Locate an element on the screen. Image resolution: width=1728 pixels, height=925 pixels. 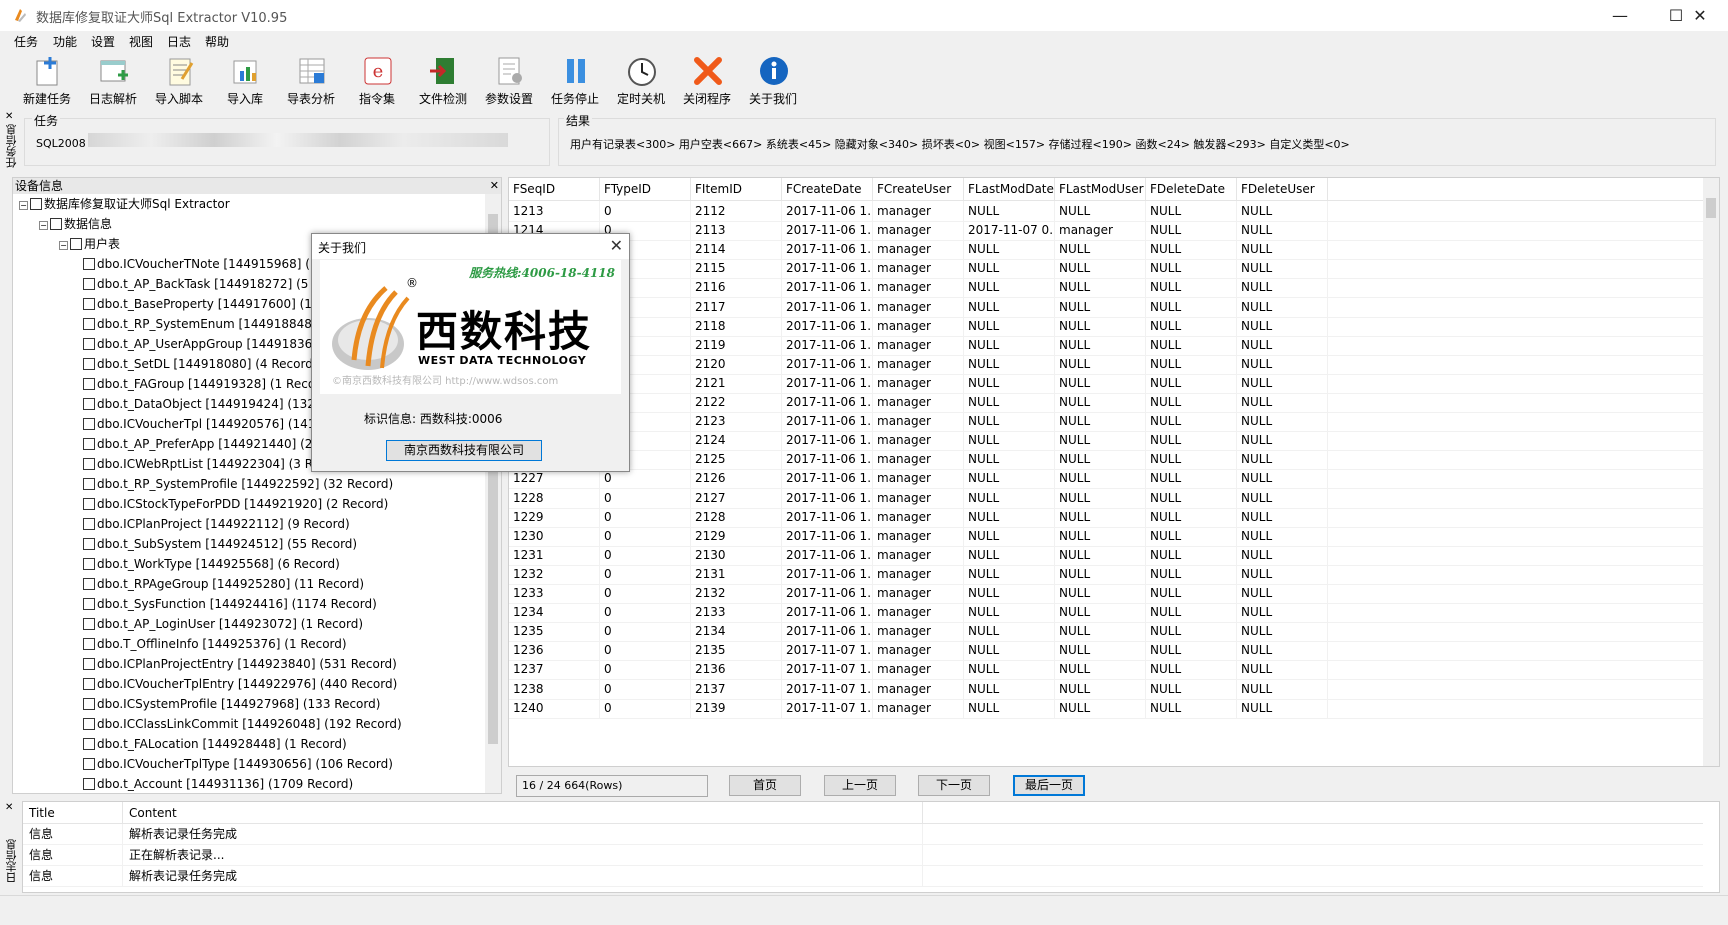
tree-table-item: dbo.t_RP_SystemEnum [144918848] is located at coordinates (200, 324).